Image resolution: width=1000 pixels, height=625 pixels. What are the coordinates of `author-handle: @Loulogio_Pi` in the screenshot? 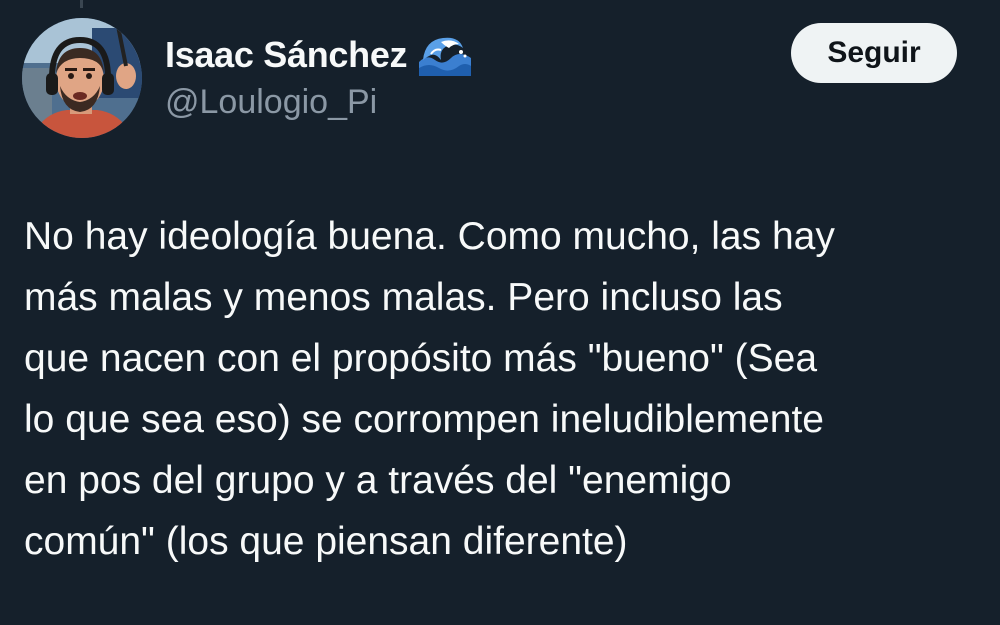 It's located at (271, 102).